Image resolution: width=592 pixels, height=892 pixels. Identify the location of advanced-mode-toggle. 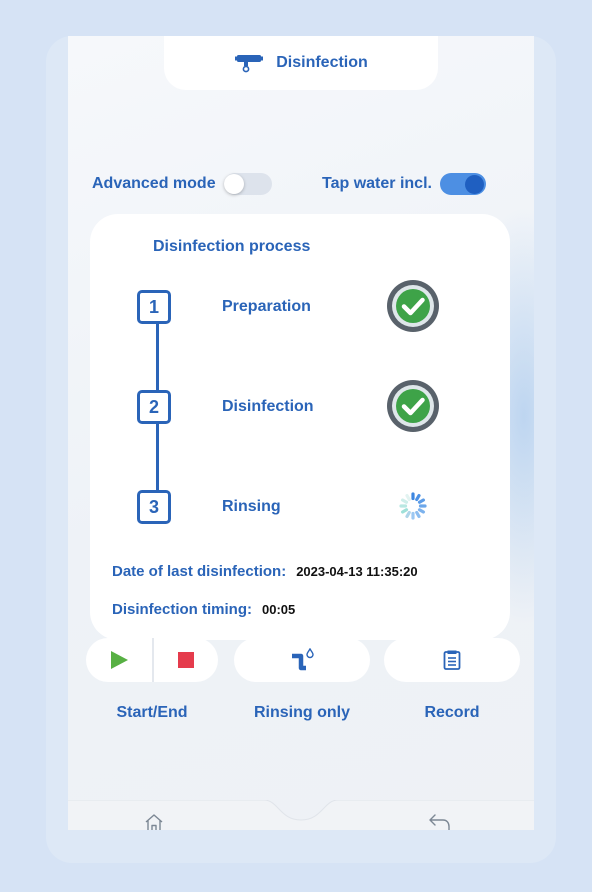
(247, 184).